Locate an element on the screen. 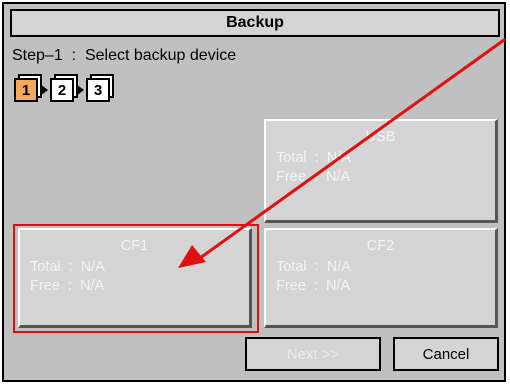 Image resolution: width=510 pixels, height=386 pixels. device-usb-button: USB Total : N/A Free : N/A is located at coordinates (381, 171).